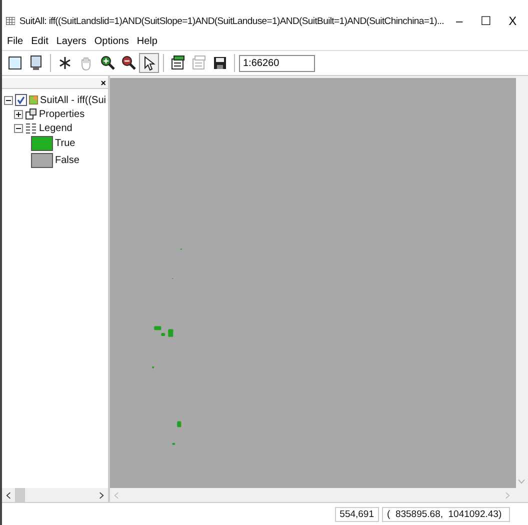 The width and height of the screenshot is (528, 525). Describe the element at coordinates (8, 495) in the screenshot. I see `scroll-left-icon` at that location.